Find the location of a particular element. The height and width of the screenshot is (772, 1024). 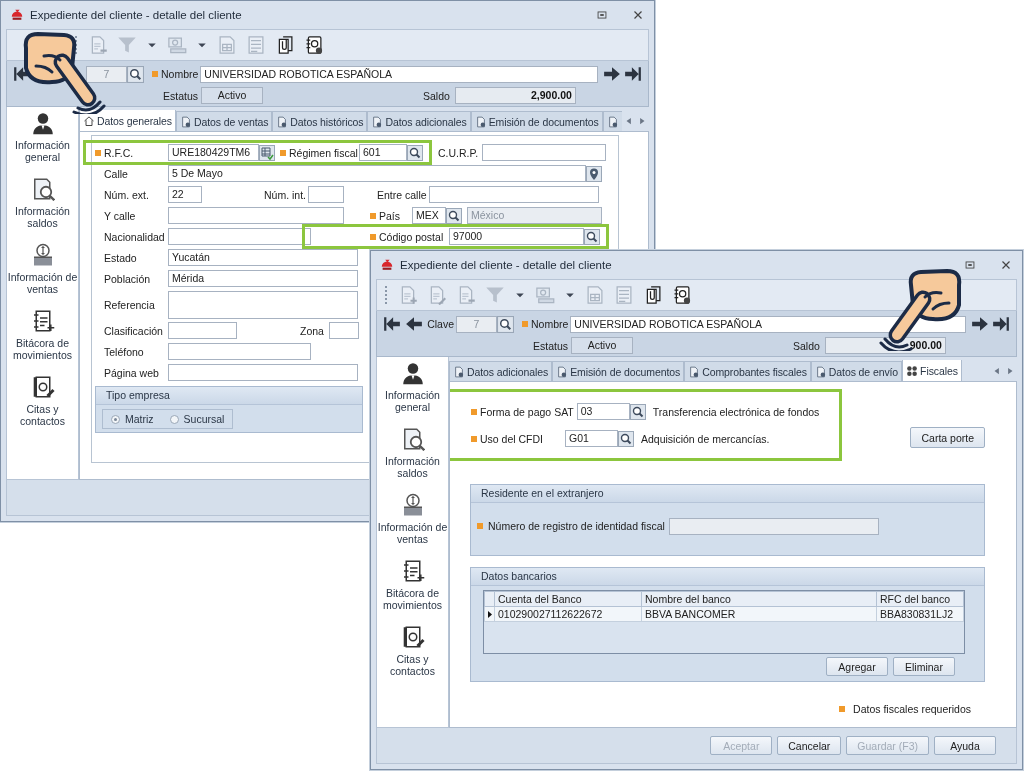

field-label: Número de registro de identidad fiscal is located at coordinates (577, 526).